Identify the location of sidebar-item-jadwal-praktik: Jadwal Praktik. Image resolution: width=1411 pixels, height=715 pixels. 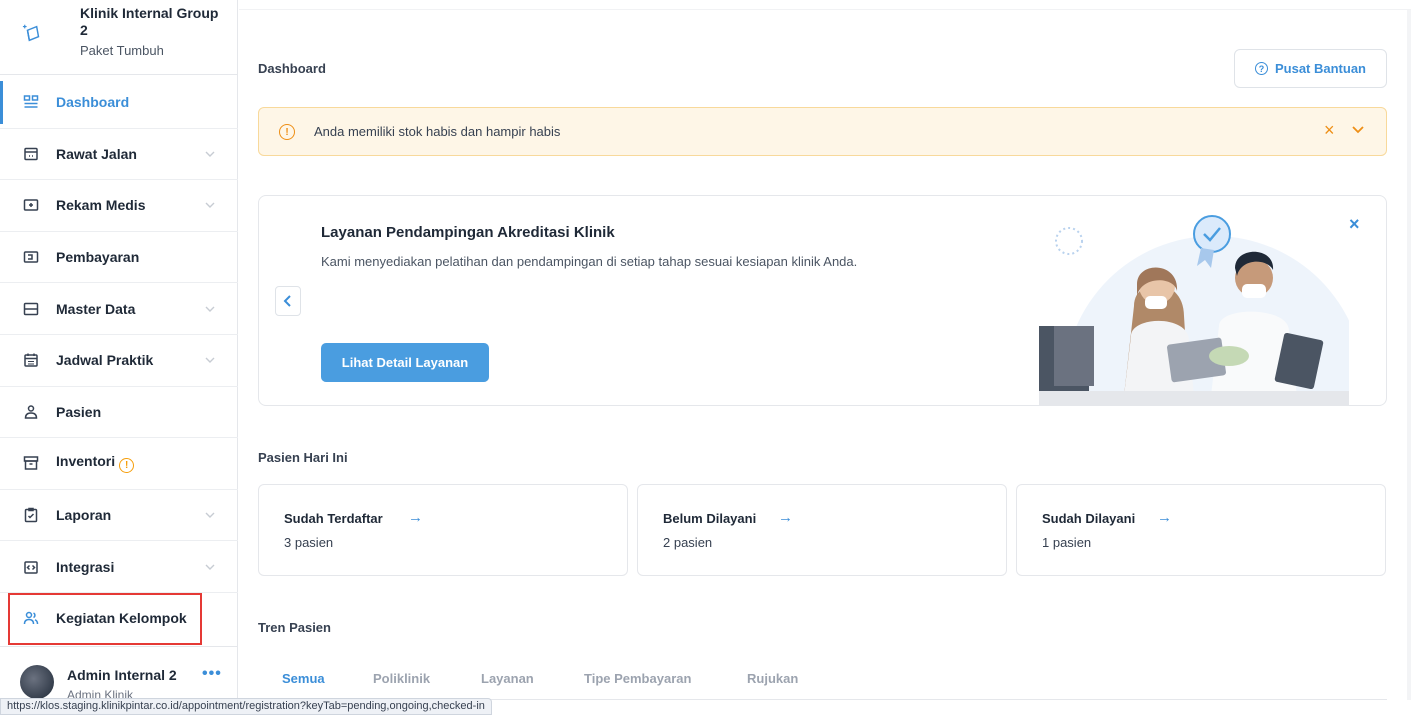
(119, 361).